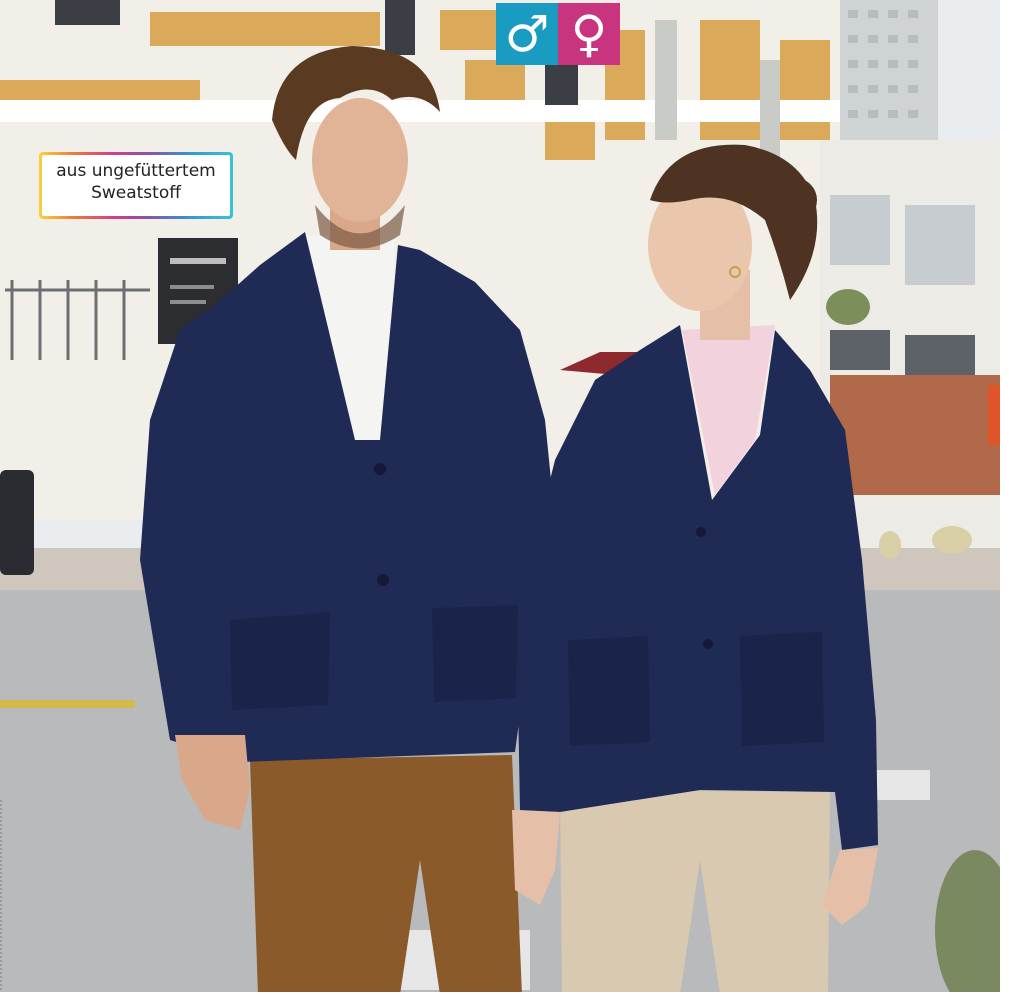  Describe the element at coordinates (136, 193) in the screenshot. I see `feature-badge-line2: Sweatstoff` at that location.